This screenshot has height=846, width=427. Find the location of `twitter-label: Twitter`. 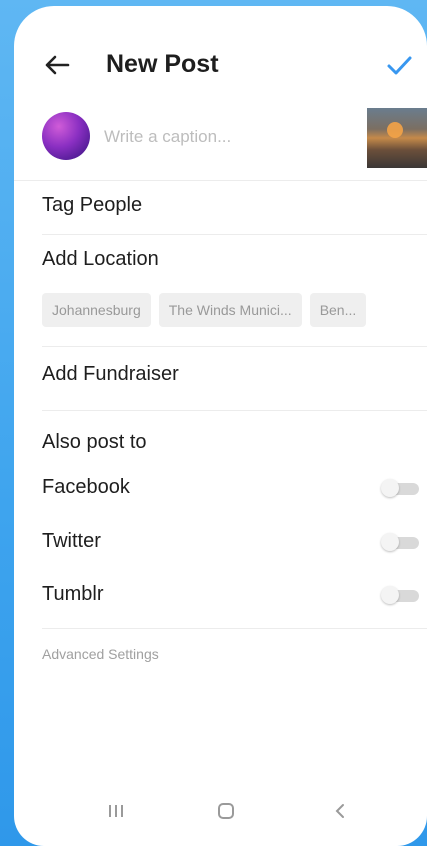

twitter-label: Twitter is located at coordinates (71, 541).